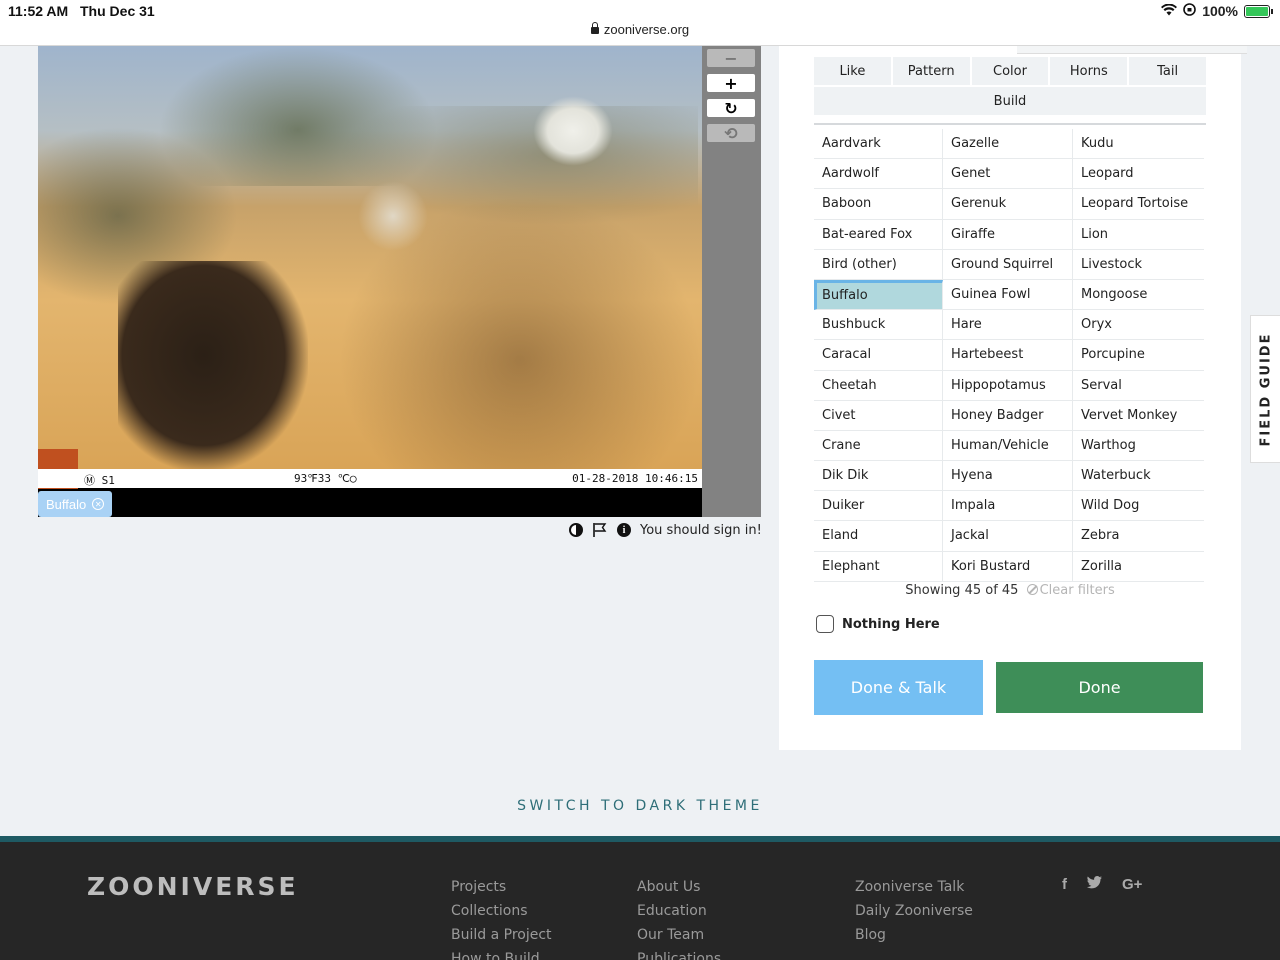 This screenshot has height=960, width=1280. What do you see at coordinates (1008, 325) in the screenshot?
I see `choice-item: Hare` at bounding box center [1008, 325].